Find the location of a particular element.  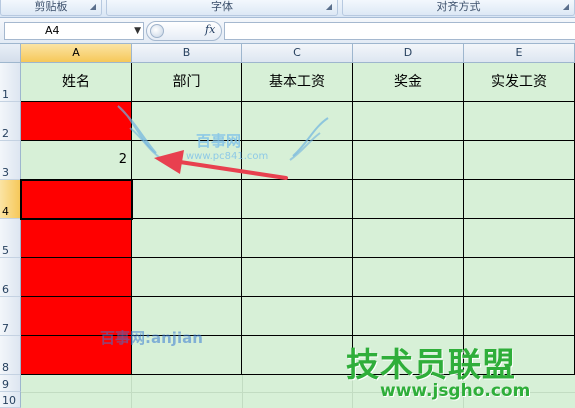

alignment-group-label: 对齐方式 is located at coordinates (458, 6).